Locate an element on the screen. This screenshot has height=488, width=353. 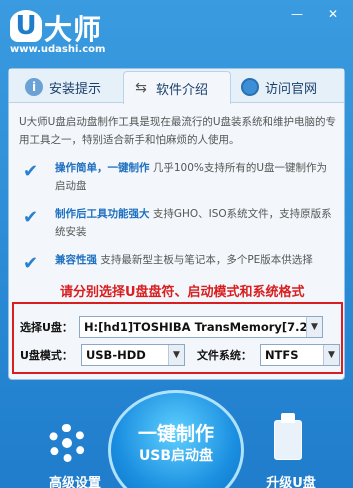
advanced-settings-label: 高级设置 is located at coordinates (74, 482).